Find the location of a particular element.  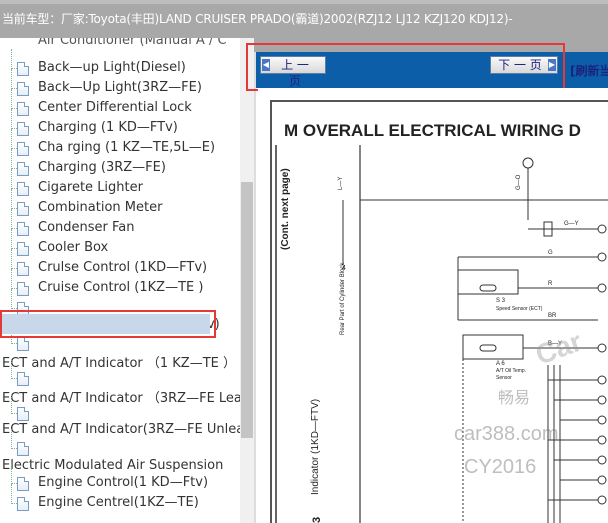

tree-bottom-item-0: Engine Control(1 KD—Ftv) is located at coordinates (120, 479).